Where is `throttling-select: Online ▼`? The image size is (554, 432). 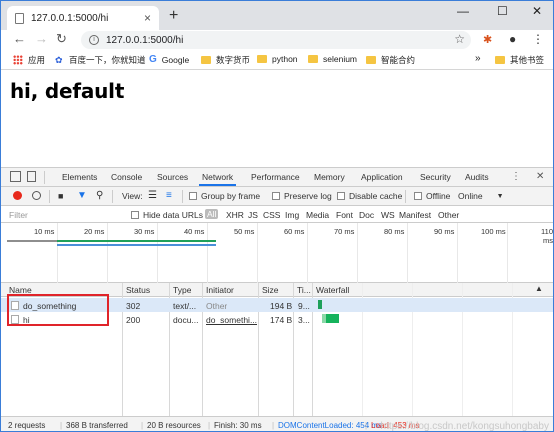 throttling-select: Online ▼ is located at coordinates (481, 196).